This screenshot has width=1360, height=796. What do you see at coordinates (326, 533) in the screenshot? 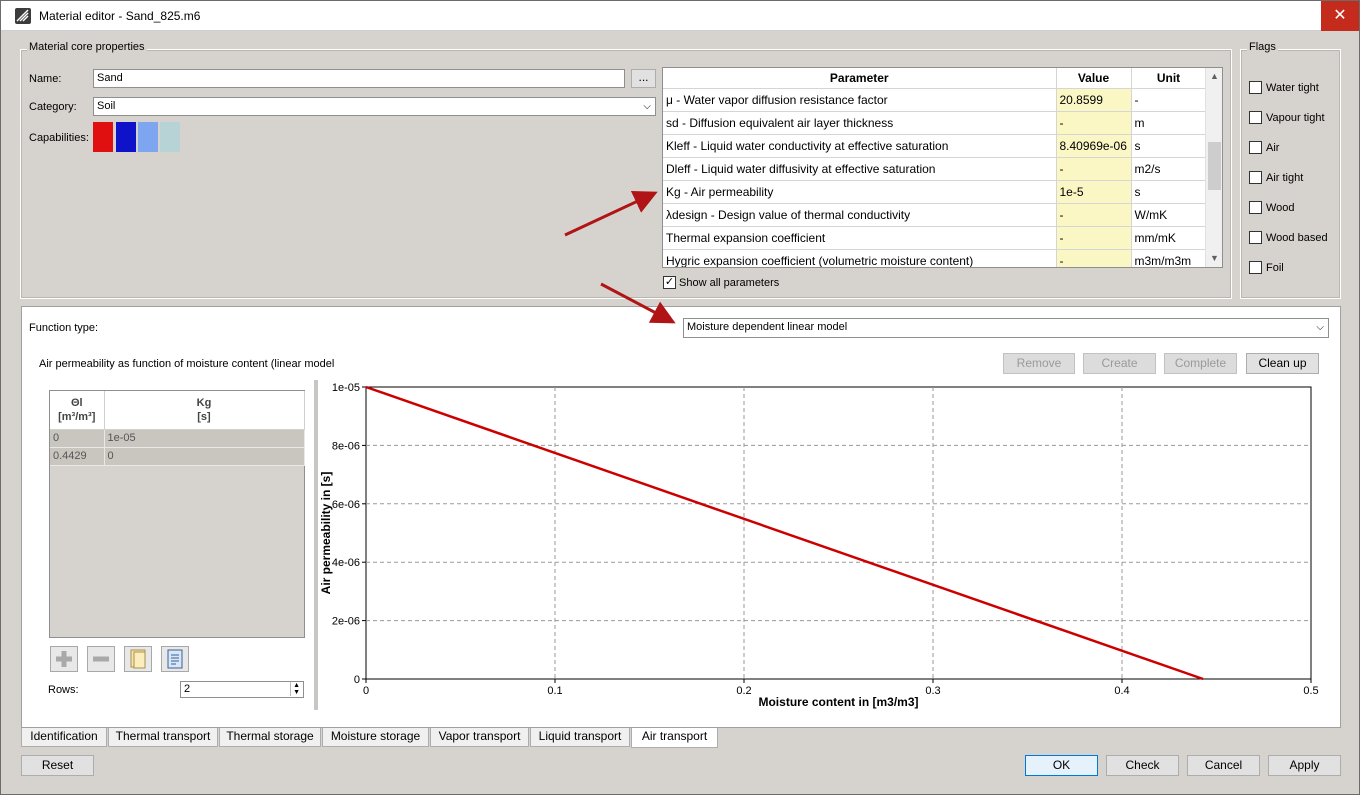
I see `y-axis-label: Air permeability in [s]` at bounding box center [326, 533].